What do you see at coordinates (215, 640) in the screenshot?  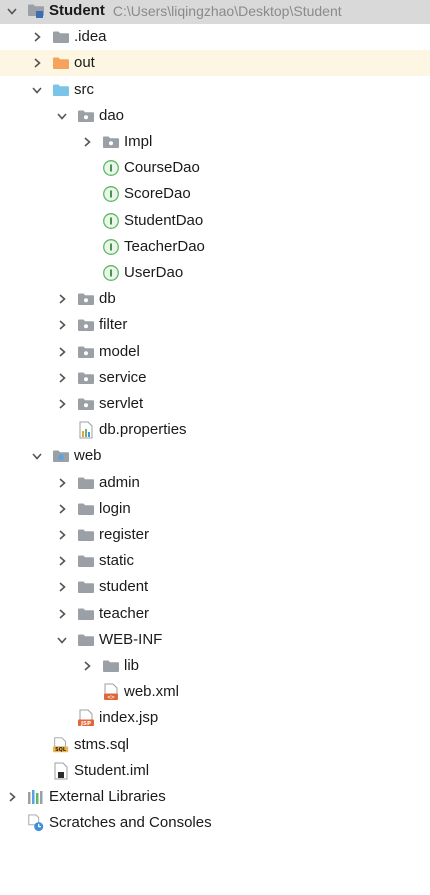 I see `tree-row-web-inf: WEB-INF` at bounding box center [215, 640].